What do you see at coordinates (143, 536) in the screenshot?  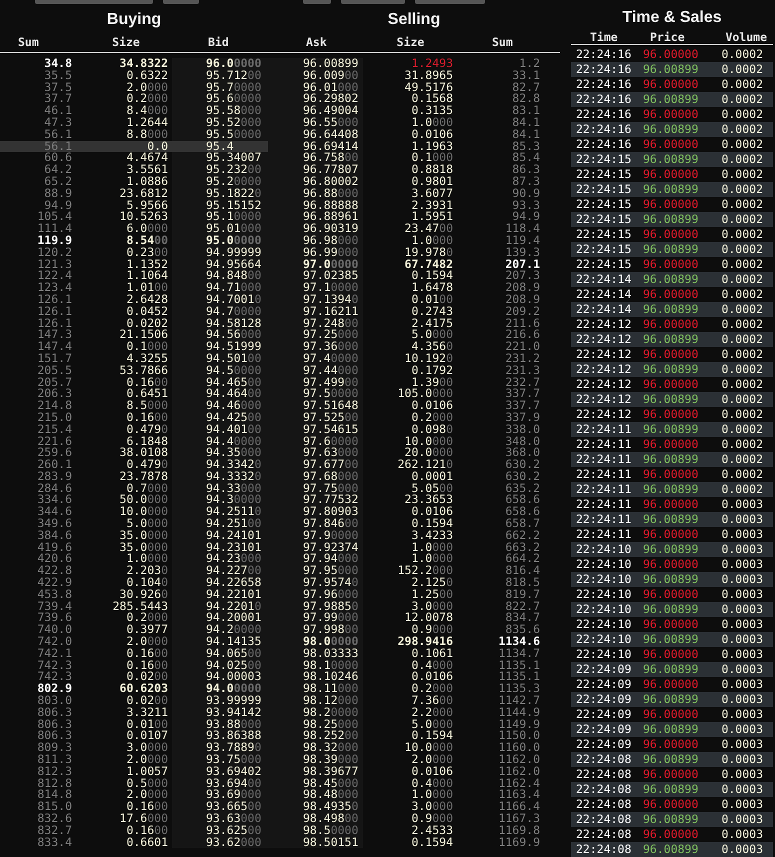 I see `size-cell-text: 35.0000` at bounding box center [143, 536].